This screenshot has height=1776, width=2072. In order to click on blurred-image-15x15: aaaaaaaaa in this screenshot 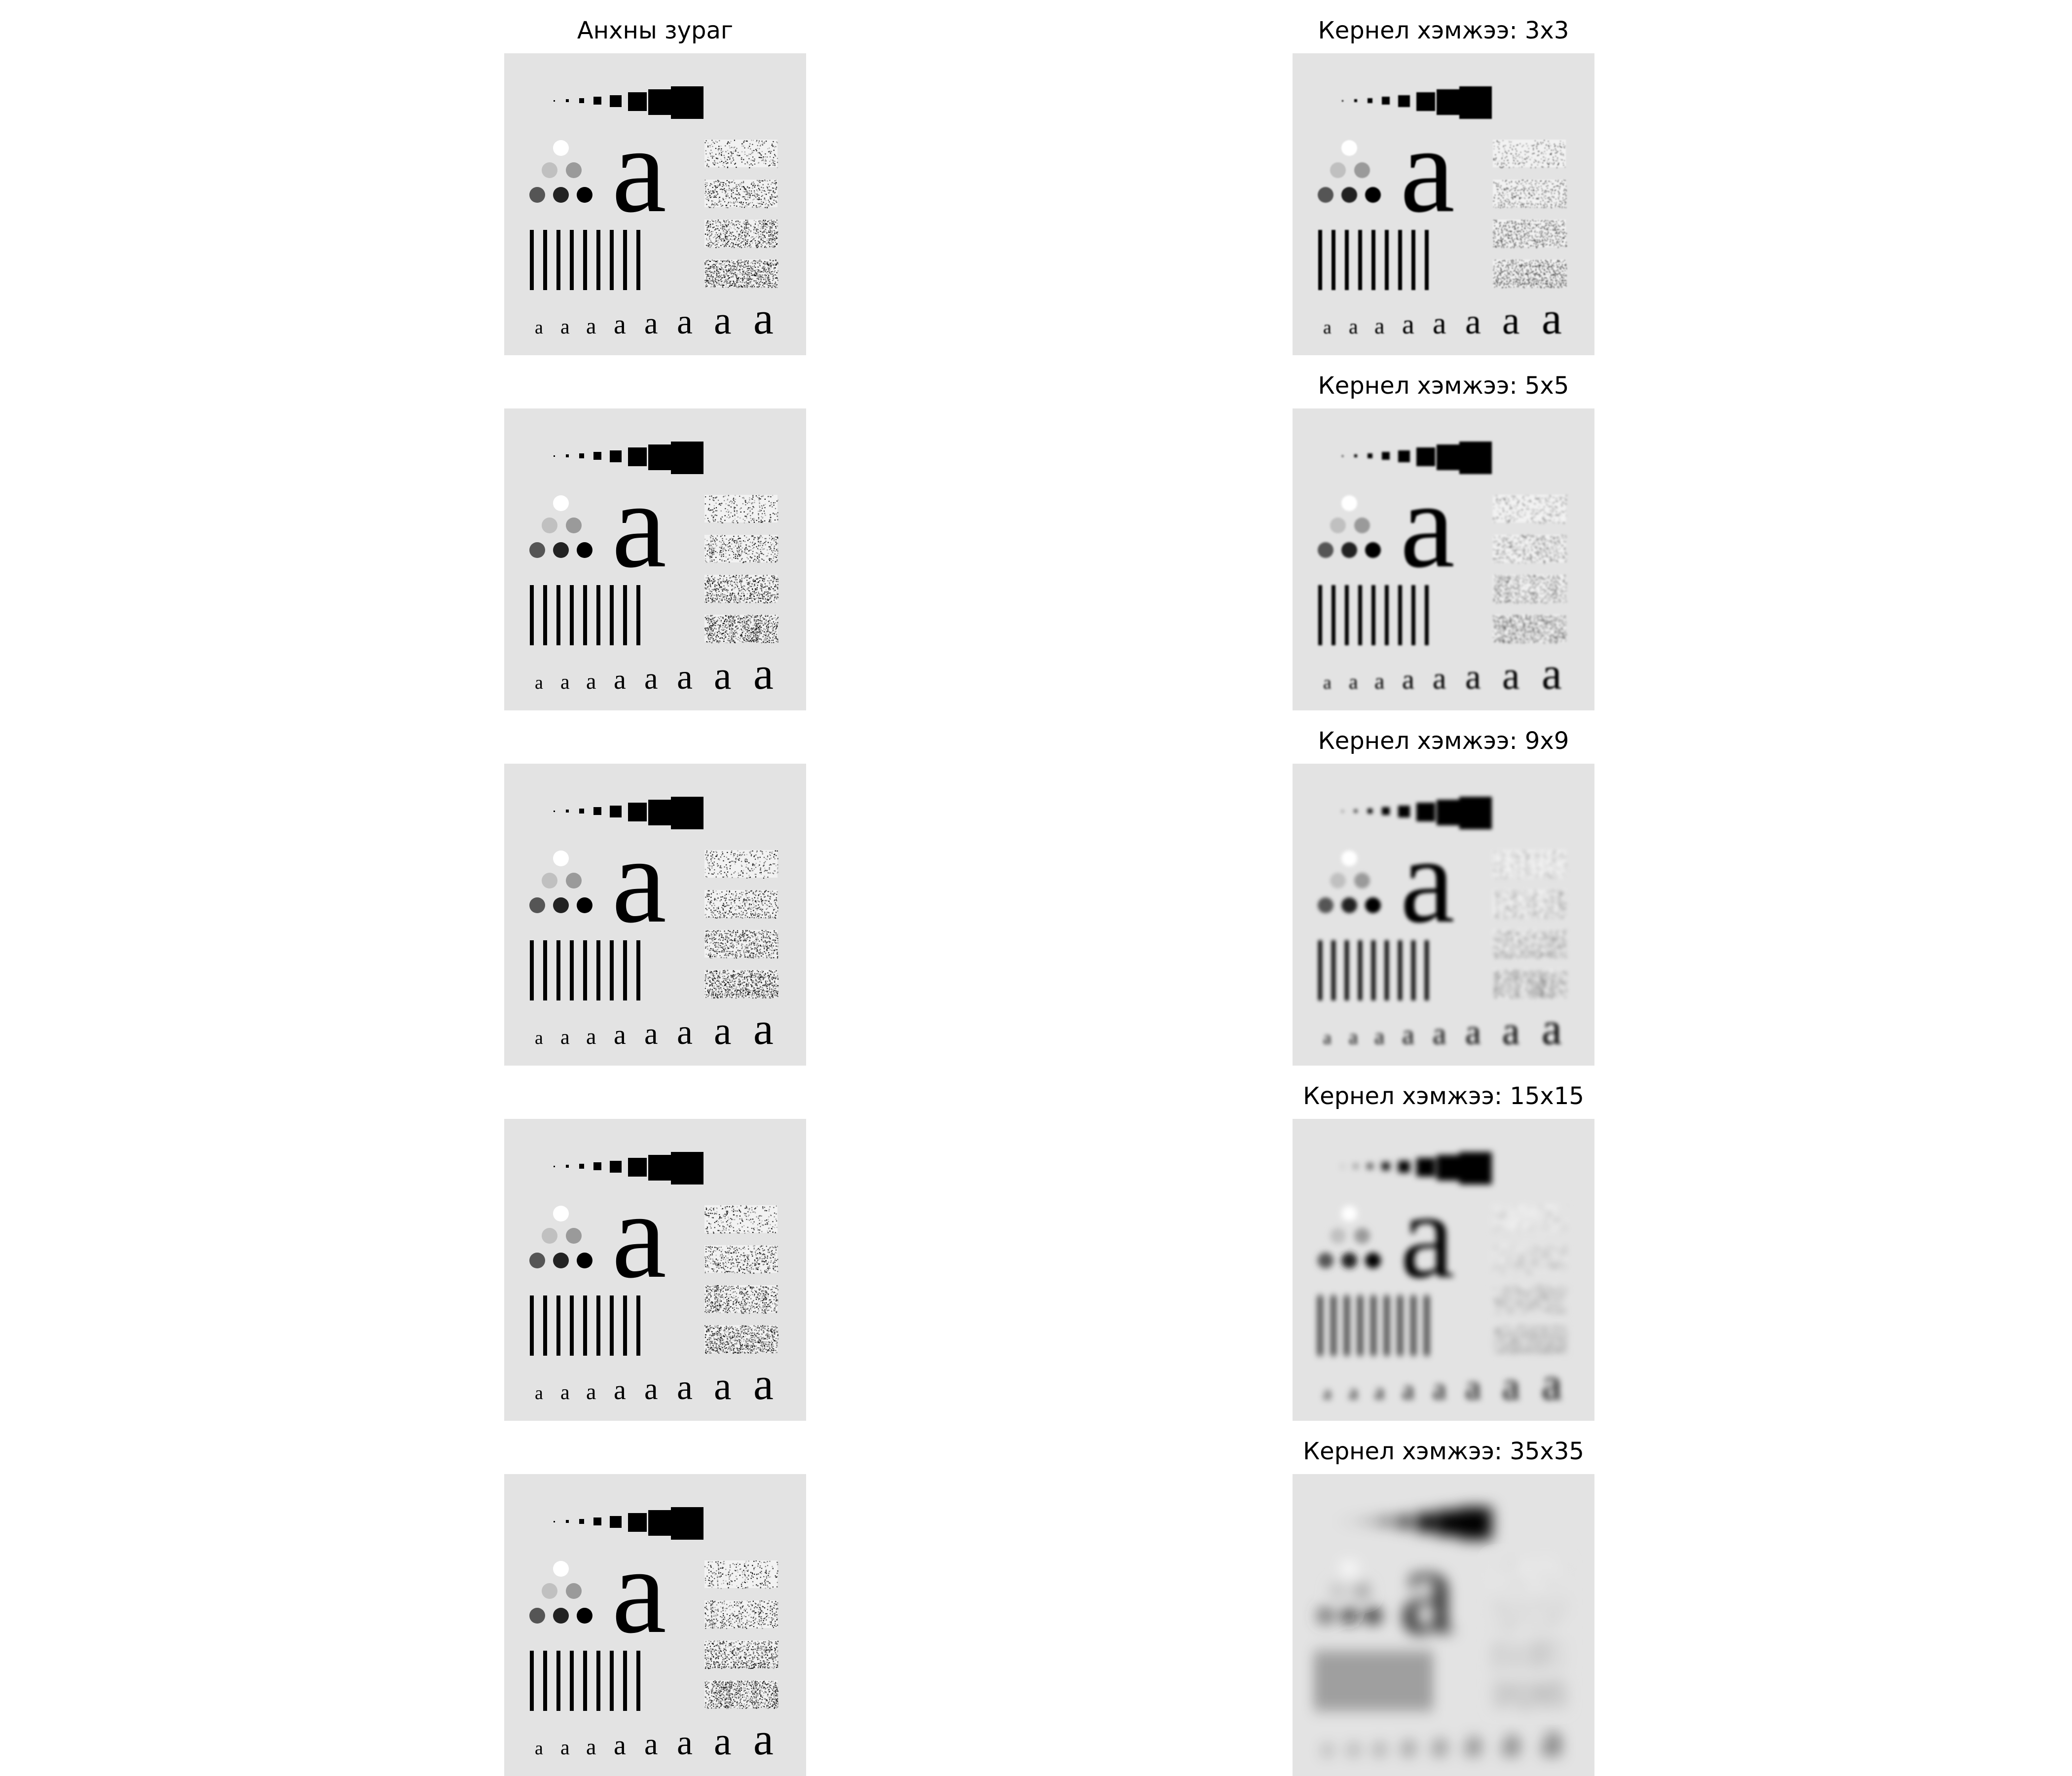, I will do `click(1444, 1270)`.